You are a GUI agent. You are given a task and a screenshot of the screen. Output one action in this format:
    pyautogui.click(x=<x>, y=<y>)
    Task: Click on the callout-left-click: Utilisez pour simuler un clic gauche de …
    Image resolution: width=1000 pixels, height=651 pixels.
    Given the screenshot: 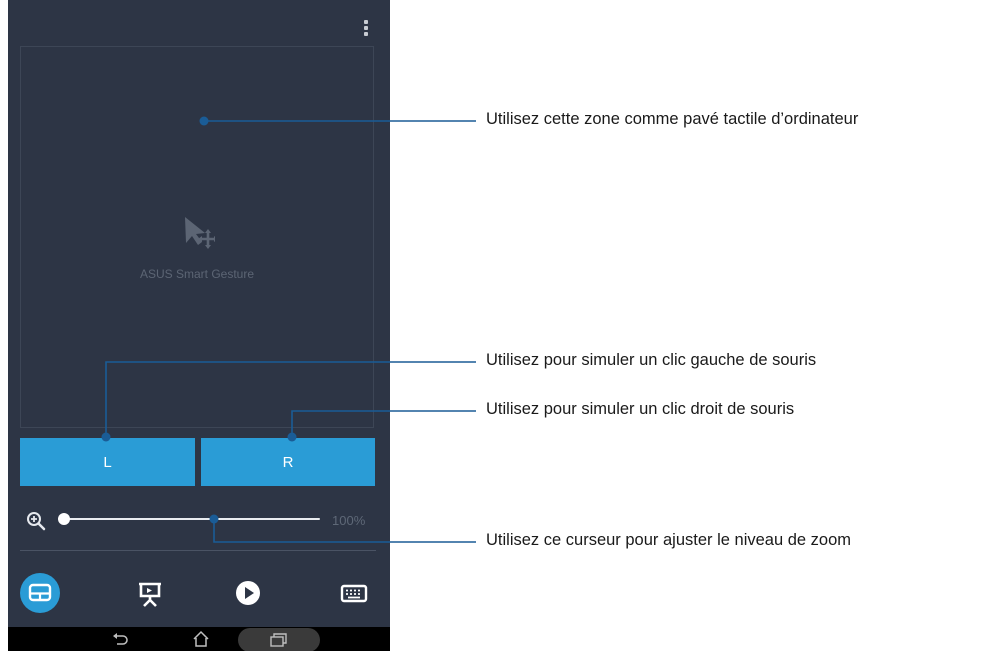 What is the action you would take?
    pyautogui.click(x=651, y=360)
    